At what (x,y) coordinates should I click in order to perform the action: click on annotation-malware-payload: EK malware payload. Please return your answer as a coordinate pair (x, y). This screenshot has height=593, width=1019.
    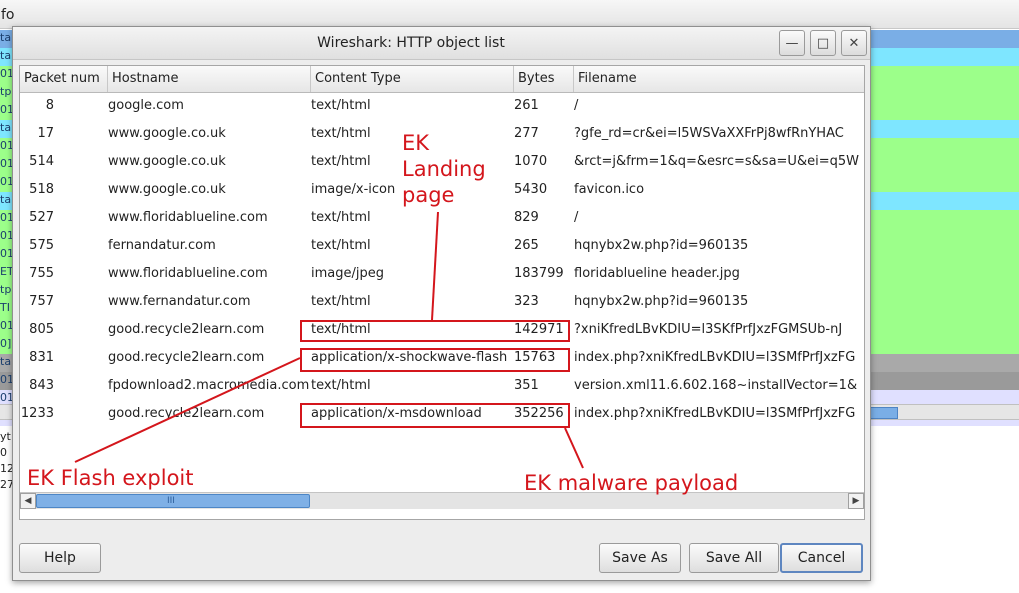
    Looking at the image, I should click on (631, 483).